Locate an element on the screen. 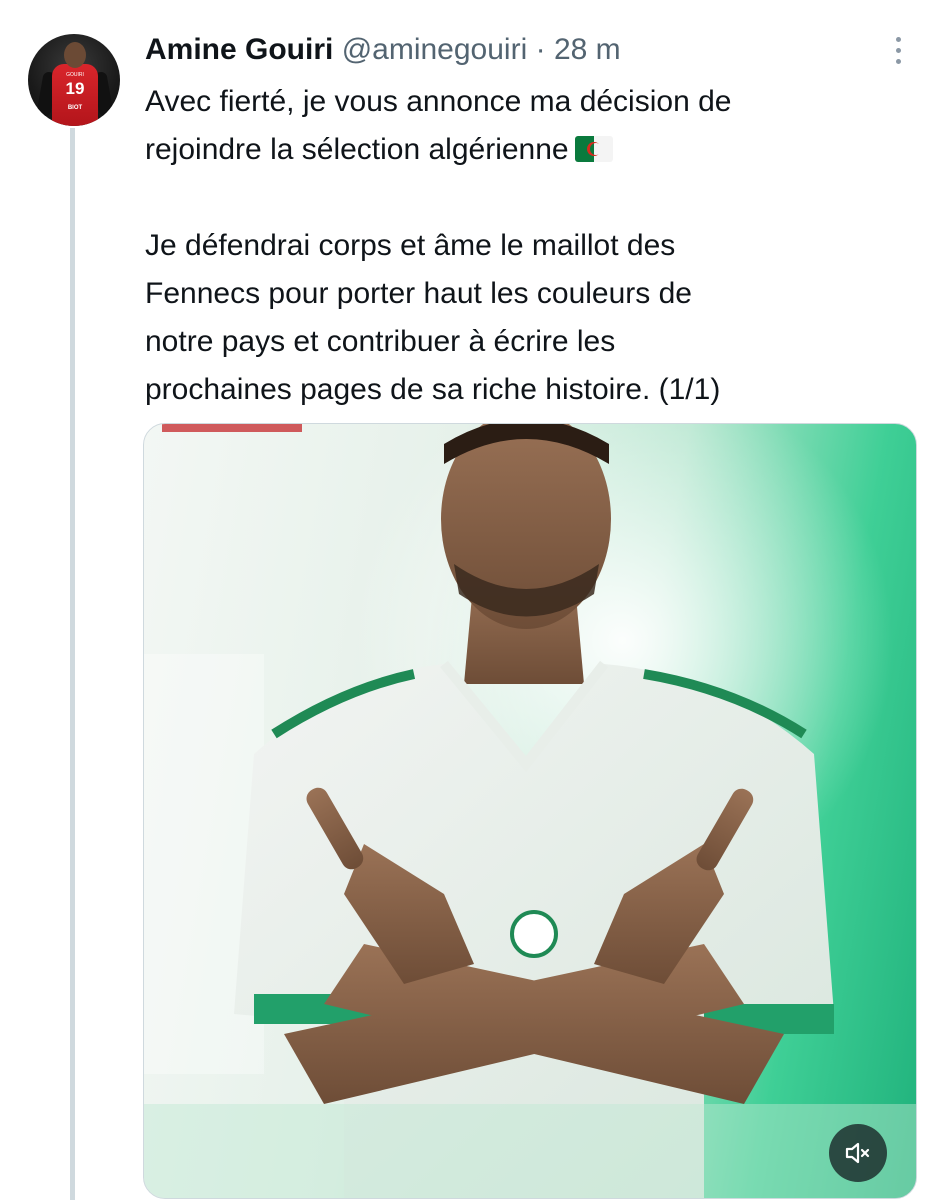 This screenshot has height=1200, width=940. volume-muted-icon is located at coordinates (858, 1153).